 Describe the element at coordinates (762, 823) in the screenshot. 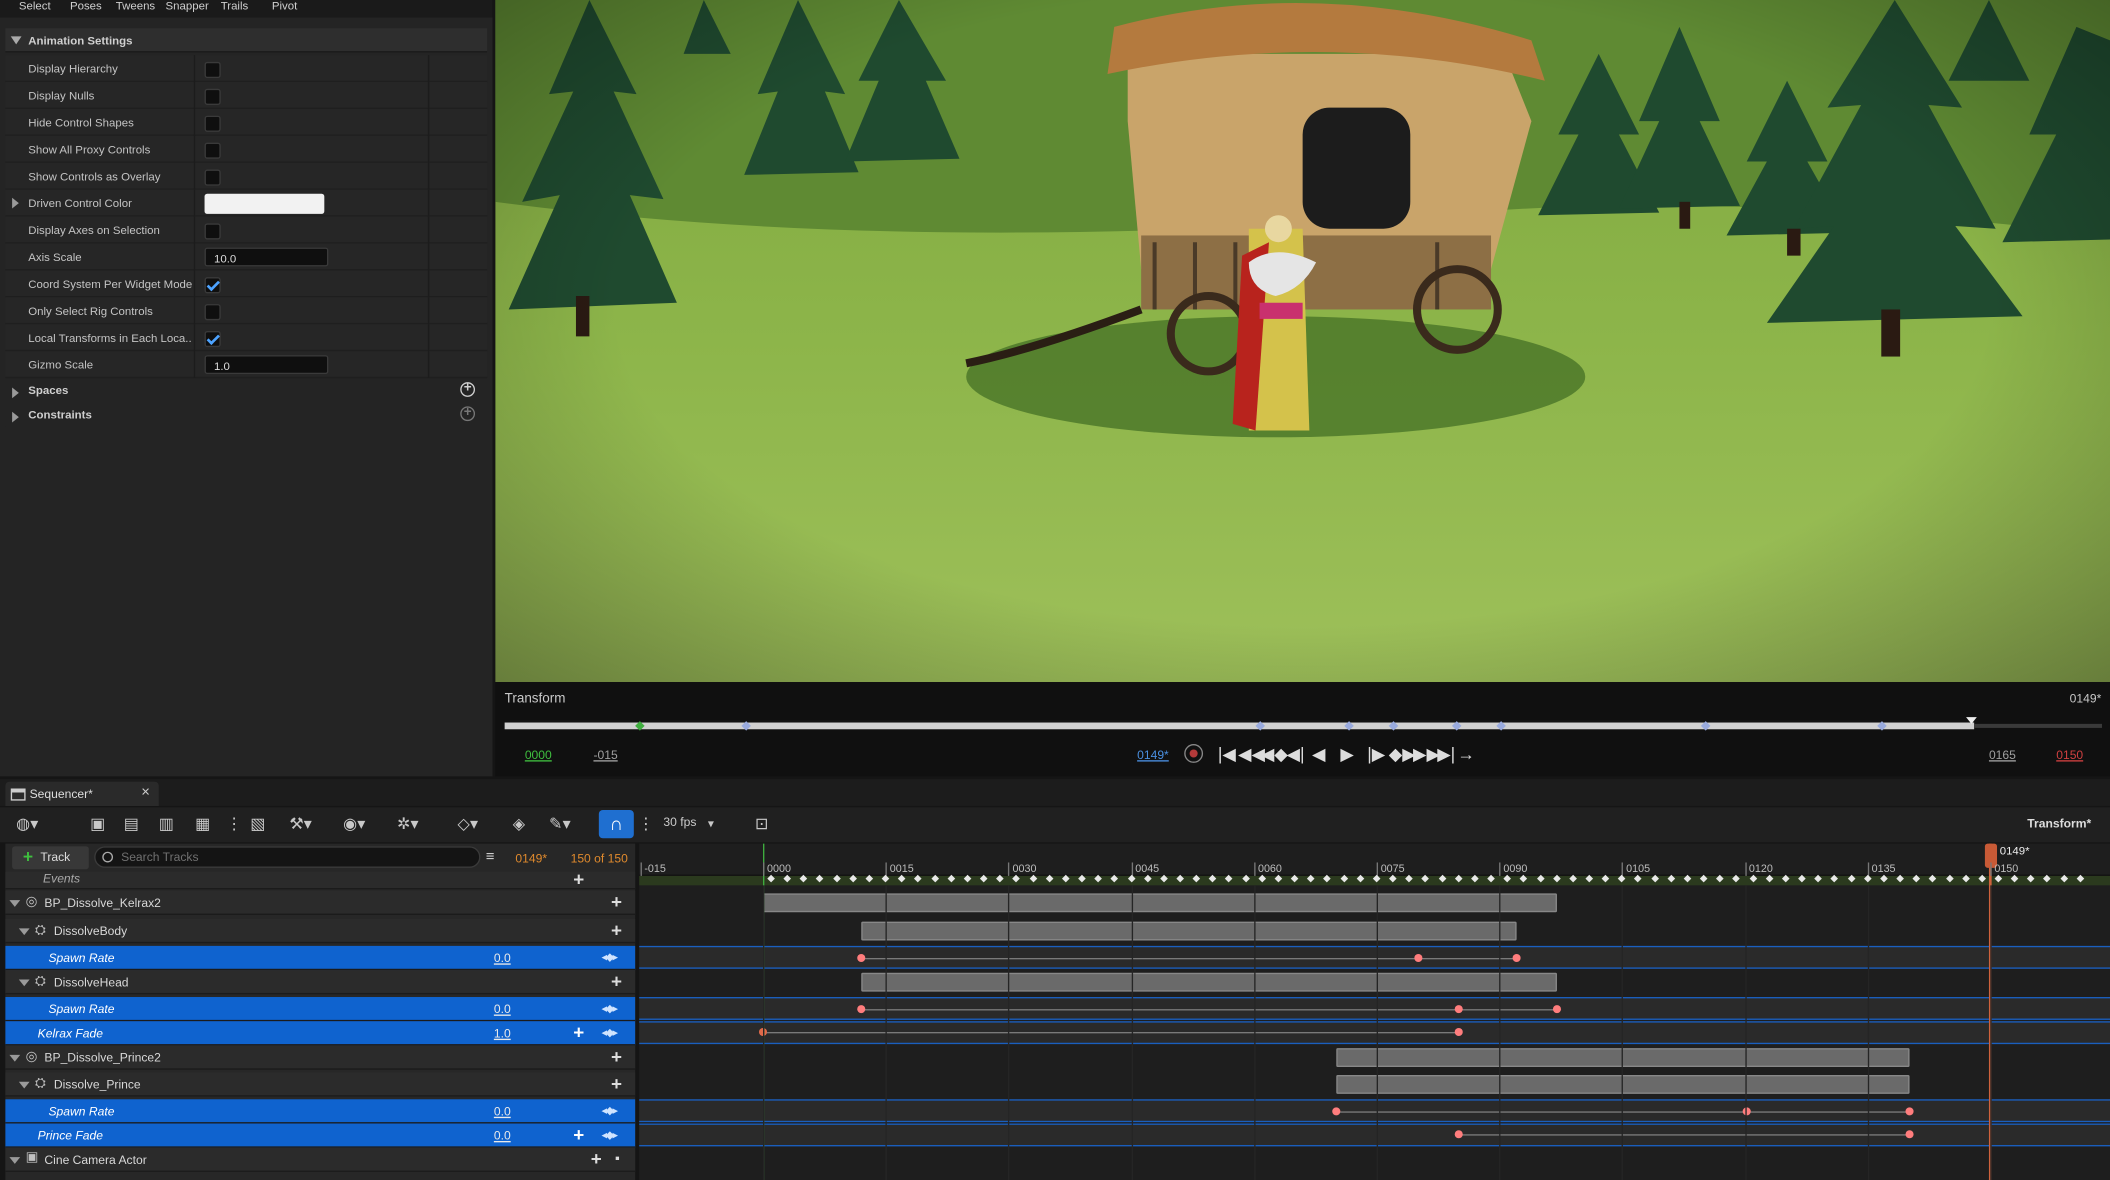

I see `curve-editor-icon: ⊡` at that location.